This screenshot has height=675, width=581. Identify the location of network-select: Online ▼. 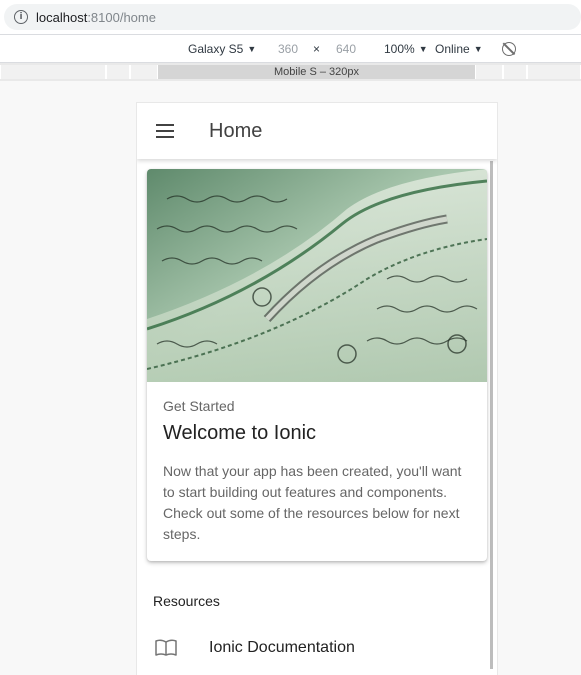
(459, 49).